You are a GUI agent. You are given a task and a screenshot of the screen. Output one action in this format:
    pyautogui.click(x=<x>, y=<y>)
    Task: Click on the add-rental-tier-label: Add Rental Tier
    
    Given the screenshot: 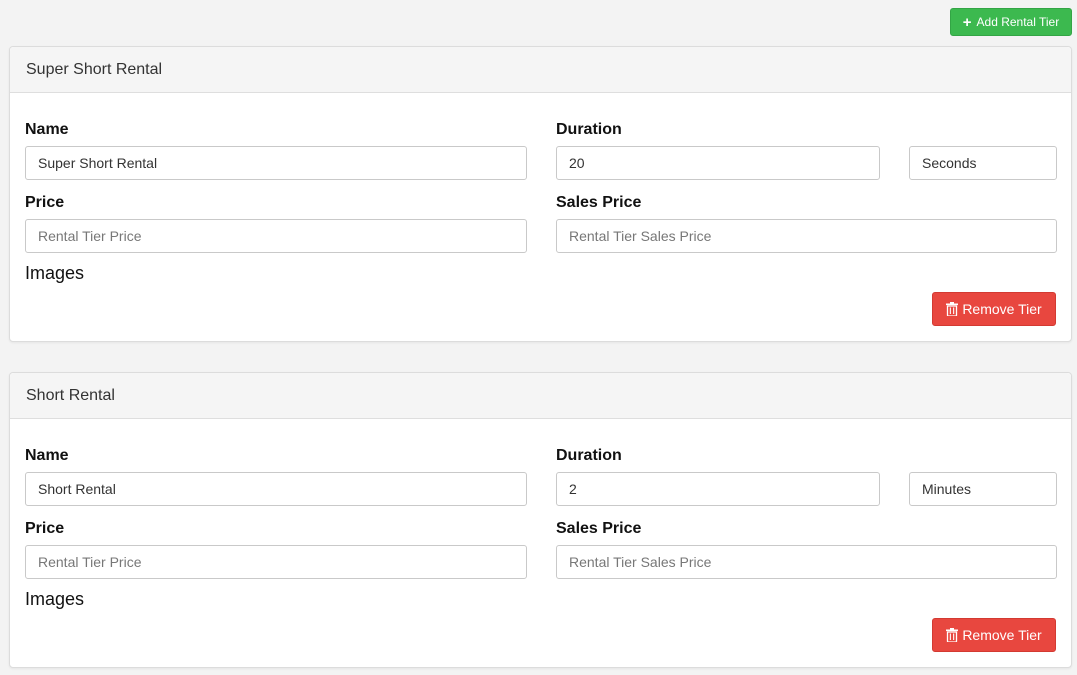 What is the action you would take?
    pyautogui.click(x=1018, y=22)
    